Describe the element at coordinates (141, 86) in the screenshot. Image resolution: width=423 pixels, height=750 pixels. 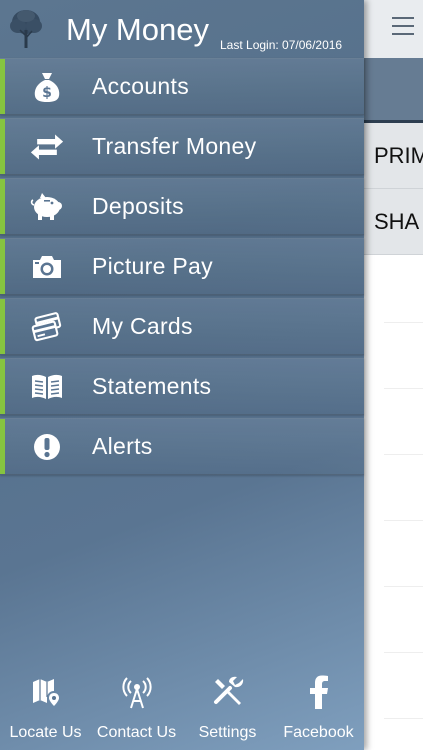
I see `menu-item-label: Accounts` at that location.